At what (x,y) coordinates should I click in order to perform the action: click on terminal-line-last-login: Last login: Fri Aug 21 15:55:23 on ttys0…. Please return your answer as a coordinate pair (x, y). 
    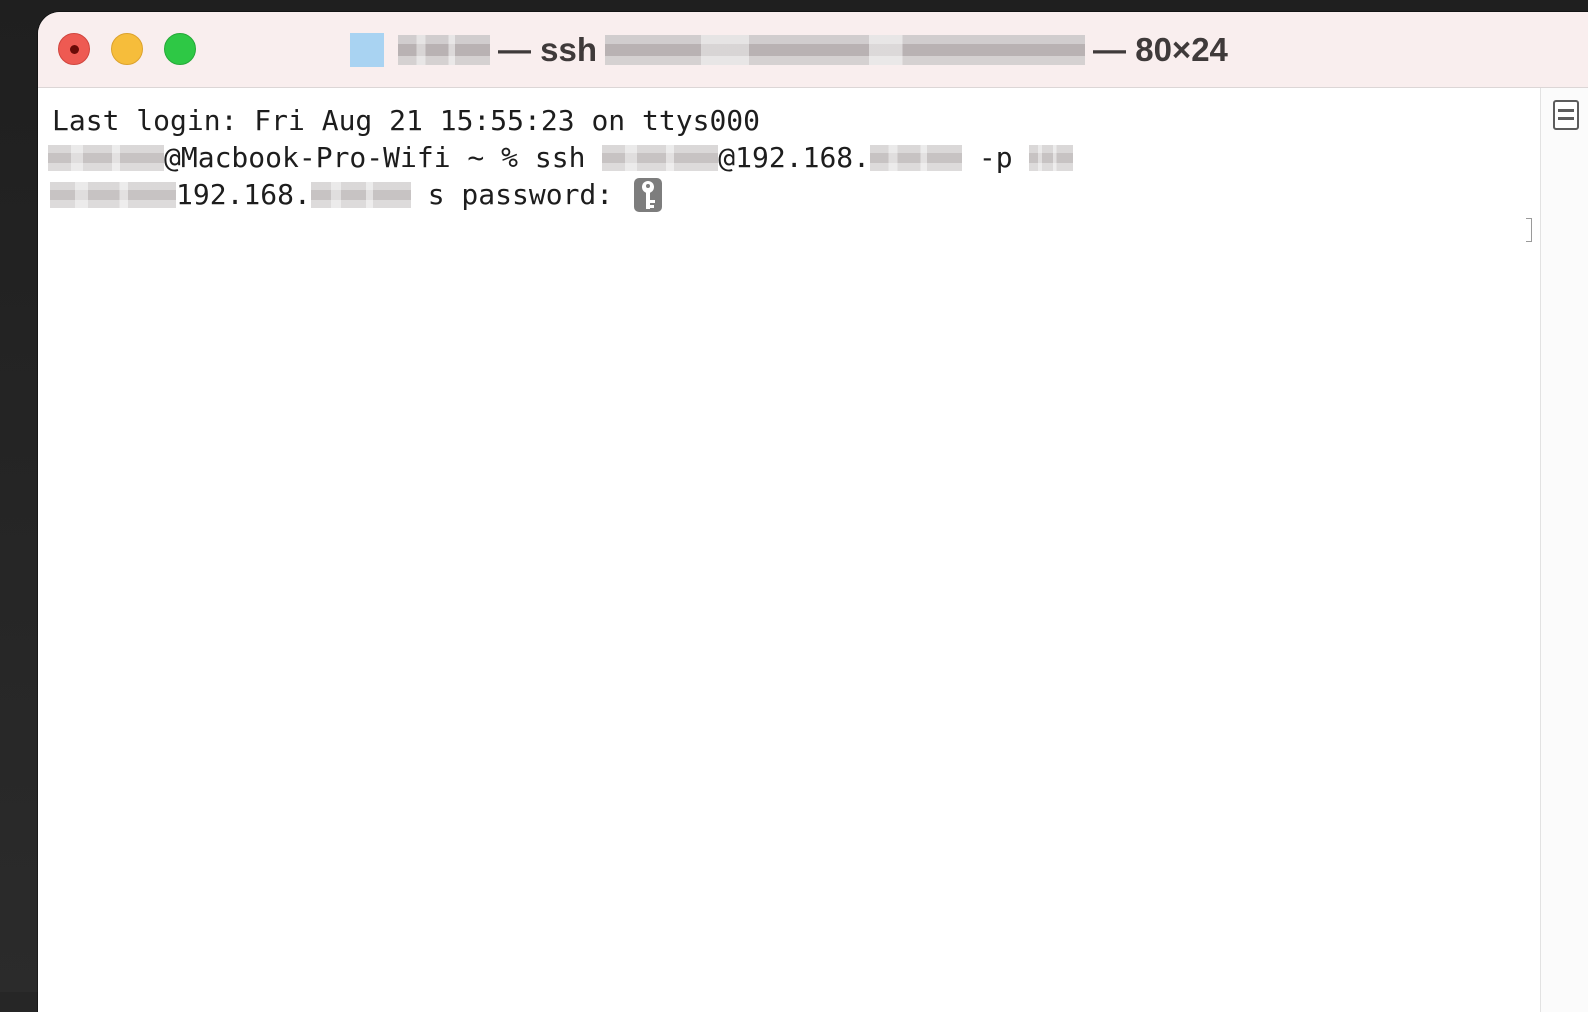
    Looking at the image, I should click on (406, 121).